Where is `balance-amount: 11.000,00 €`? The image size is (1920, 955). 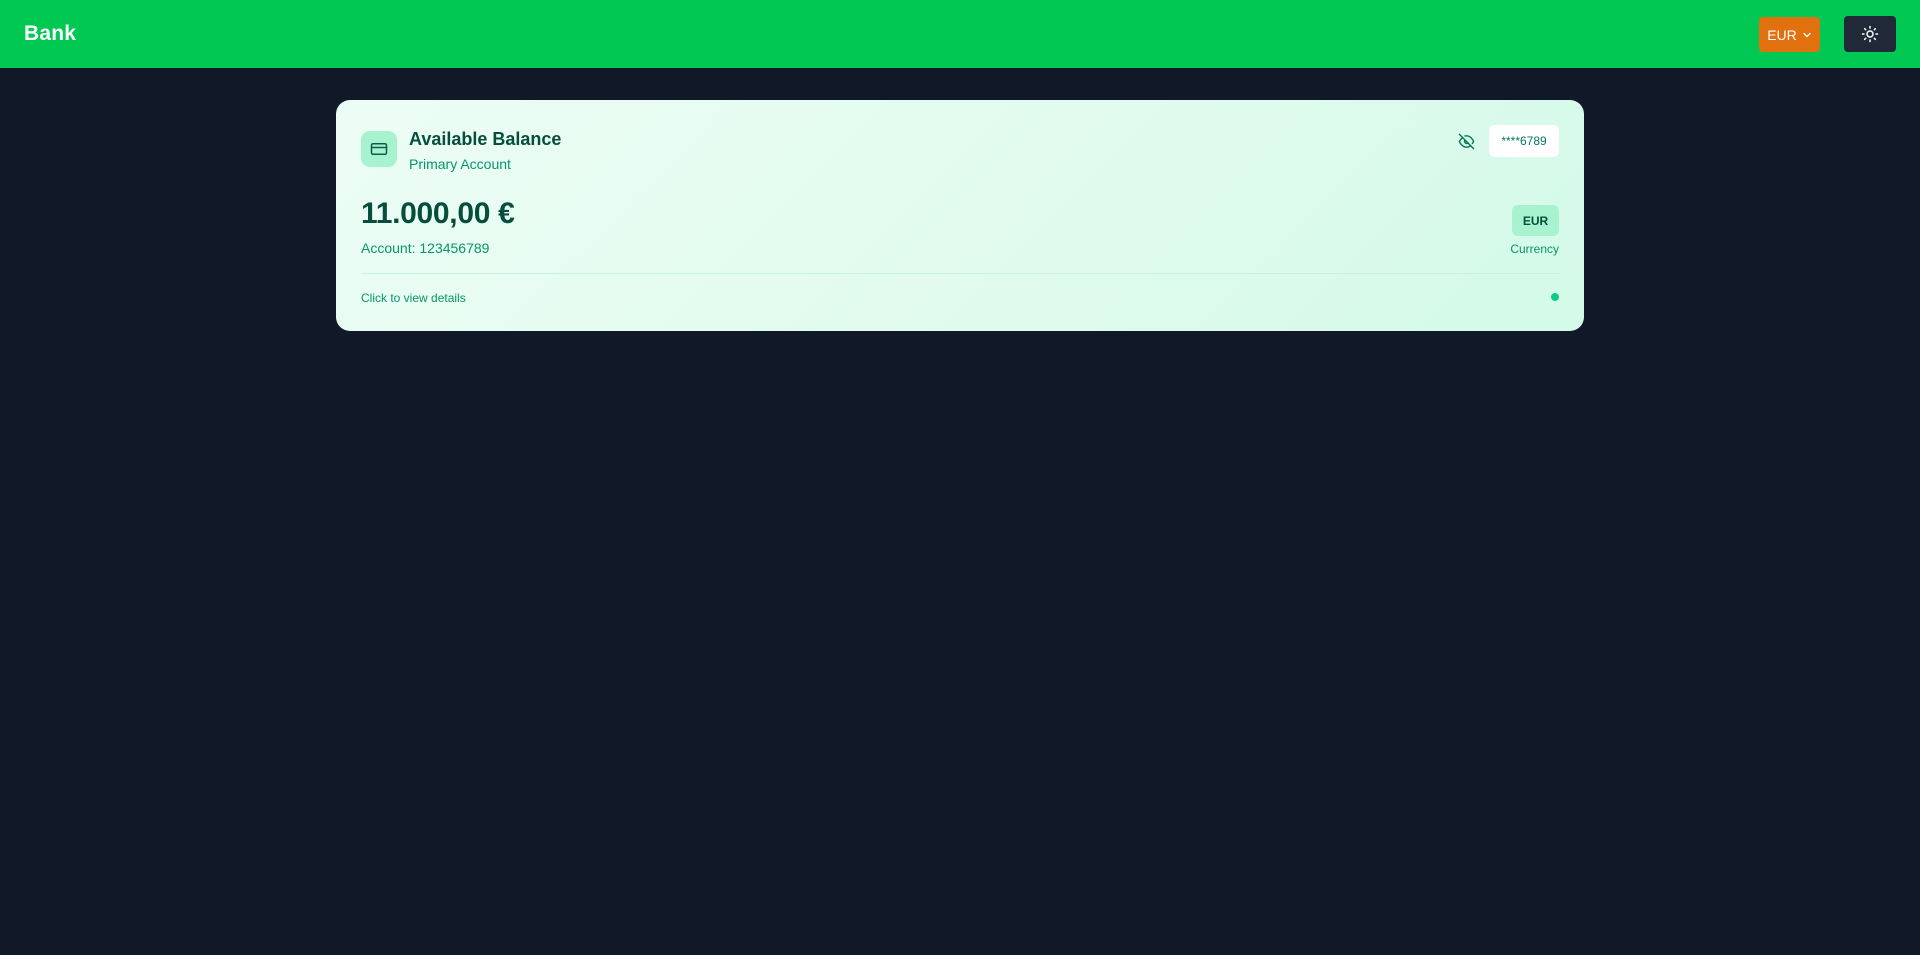 balance-amount: 11.000,00 € is located at coordinates (438, 213).